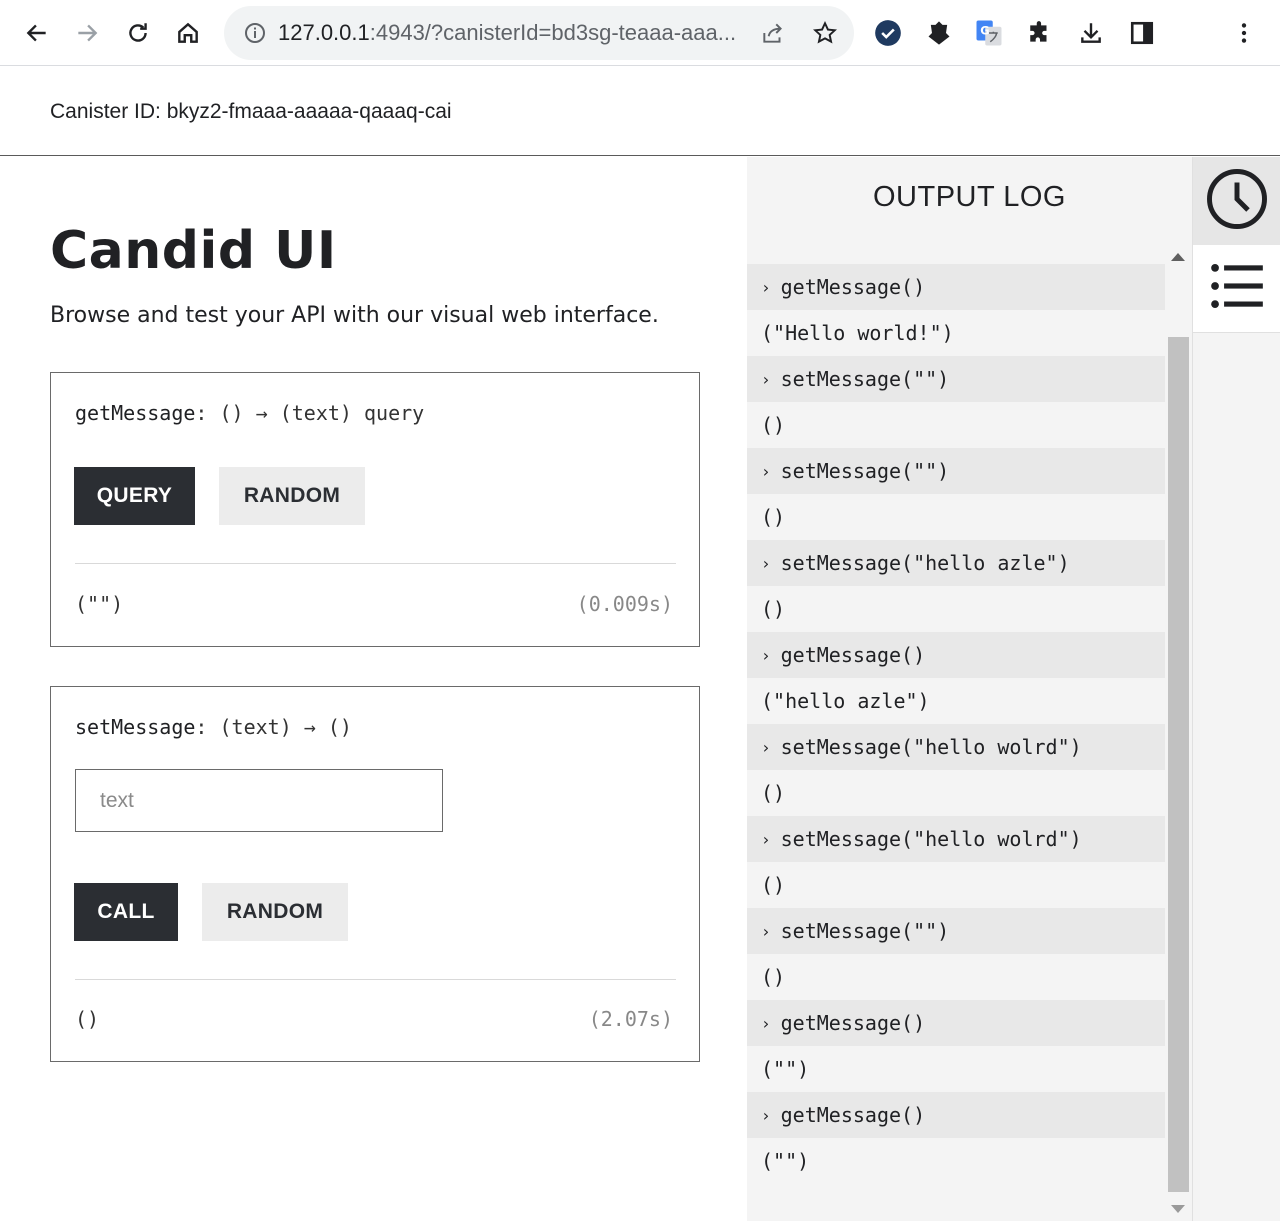 The width and height of the screenshot is (1280, 1221). What do you see at coordinates (925, 563) in the screenshot?
I see `log-entry-text: setMessage("hello azle")` at bounding box center [925, 563].